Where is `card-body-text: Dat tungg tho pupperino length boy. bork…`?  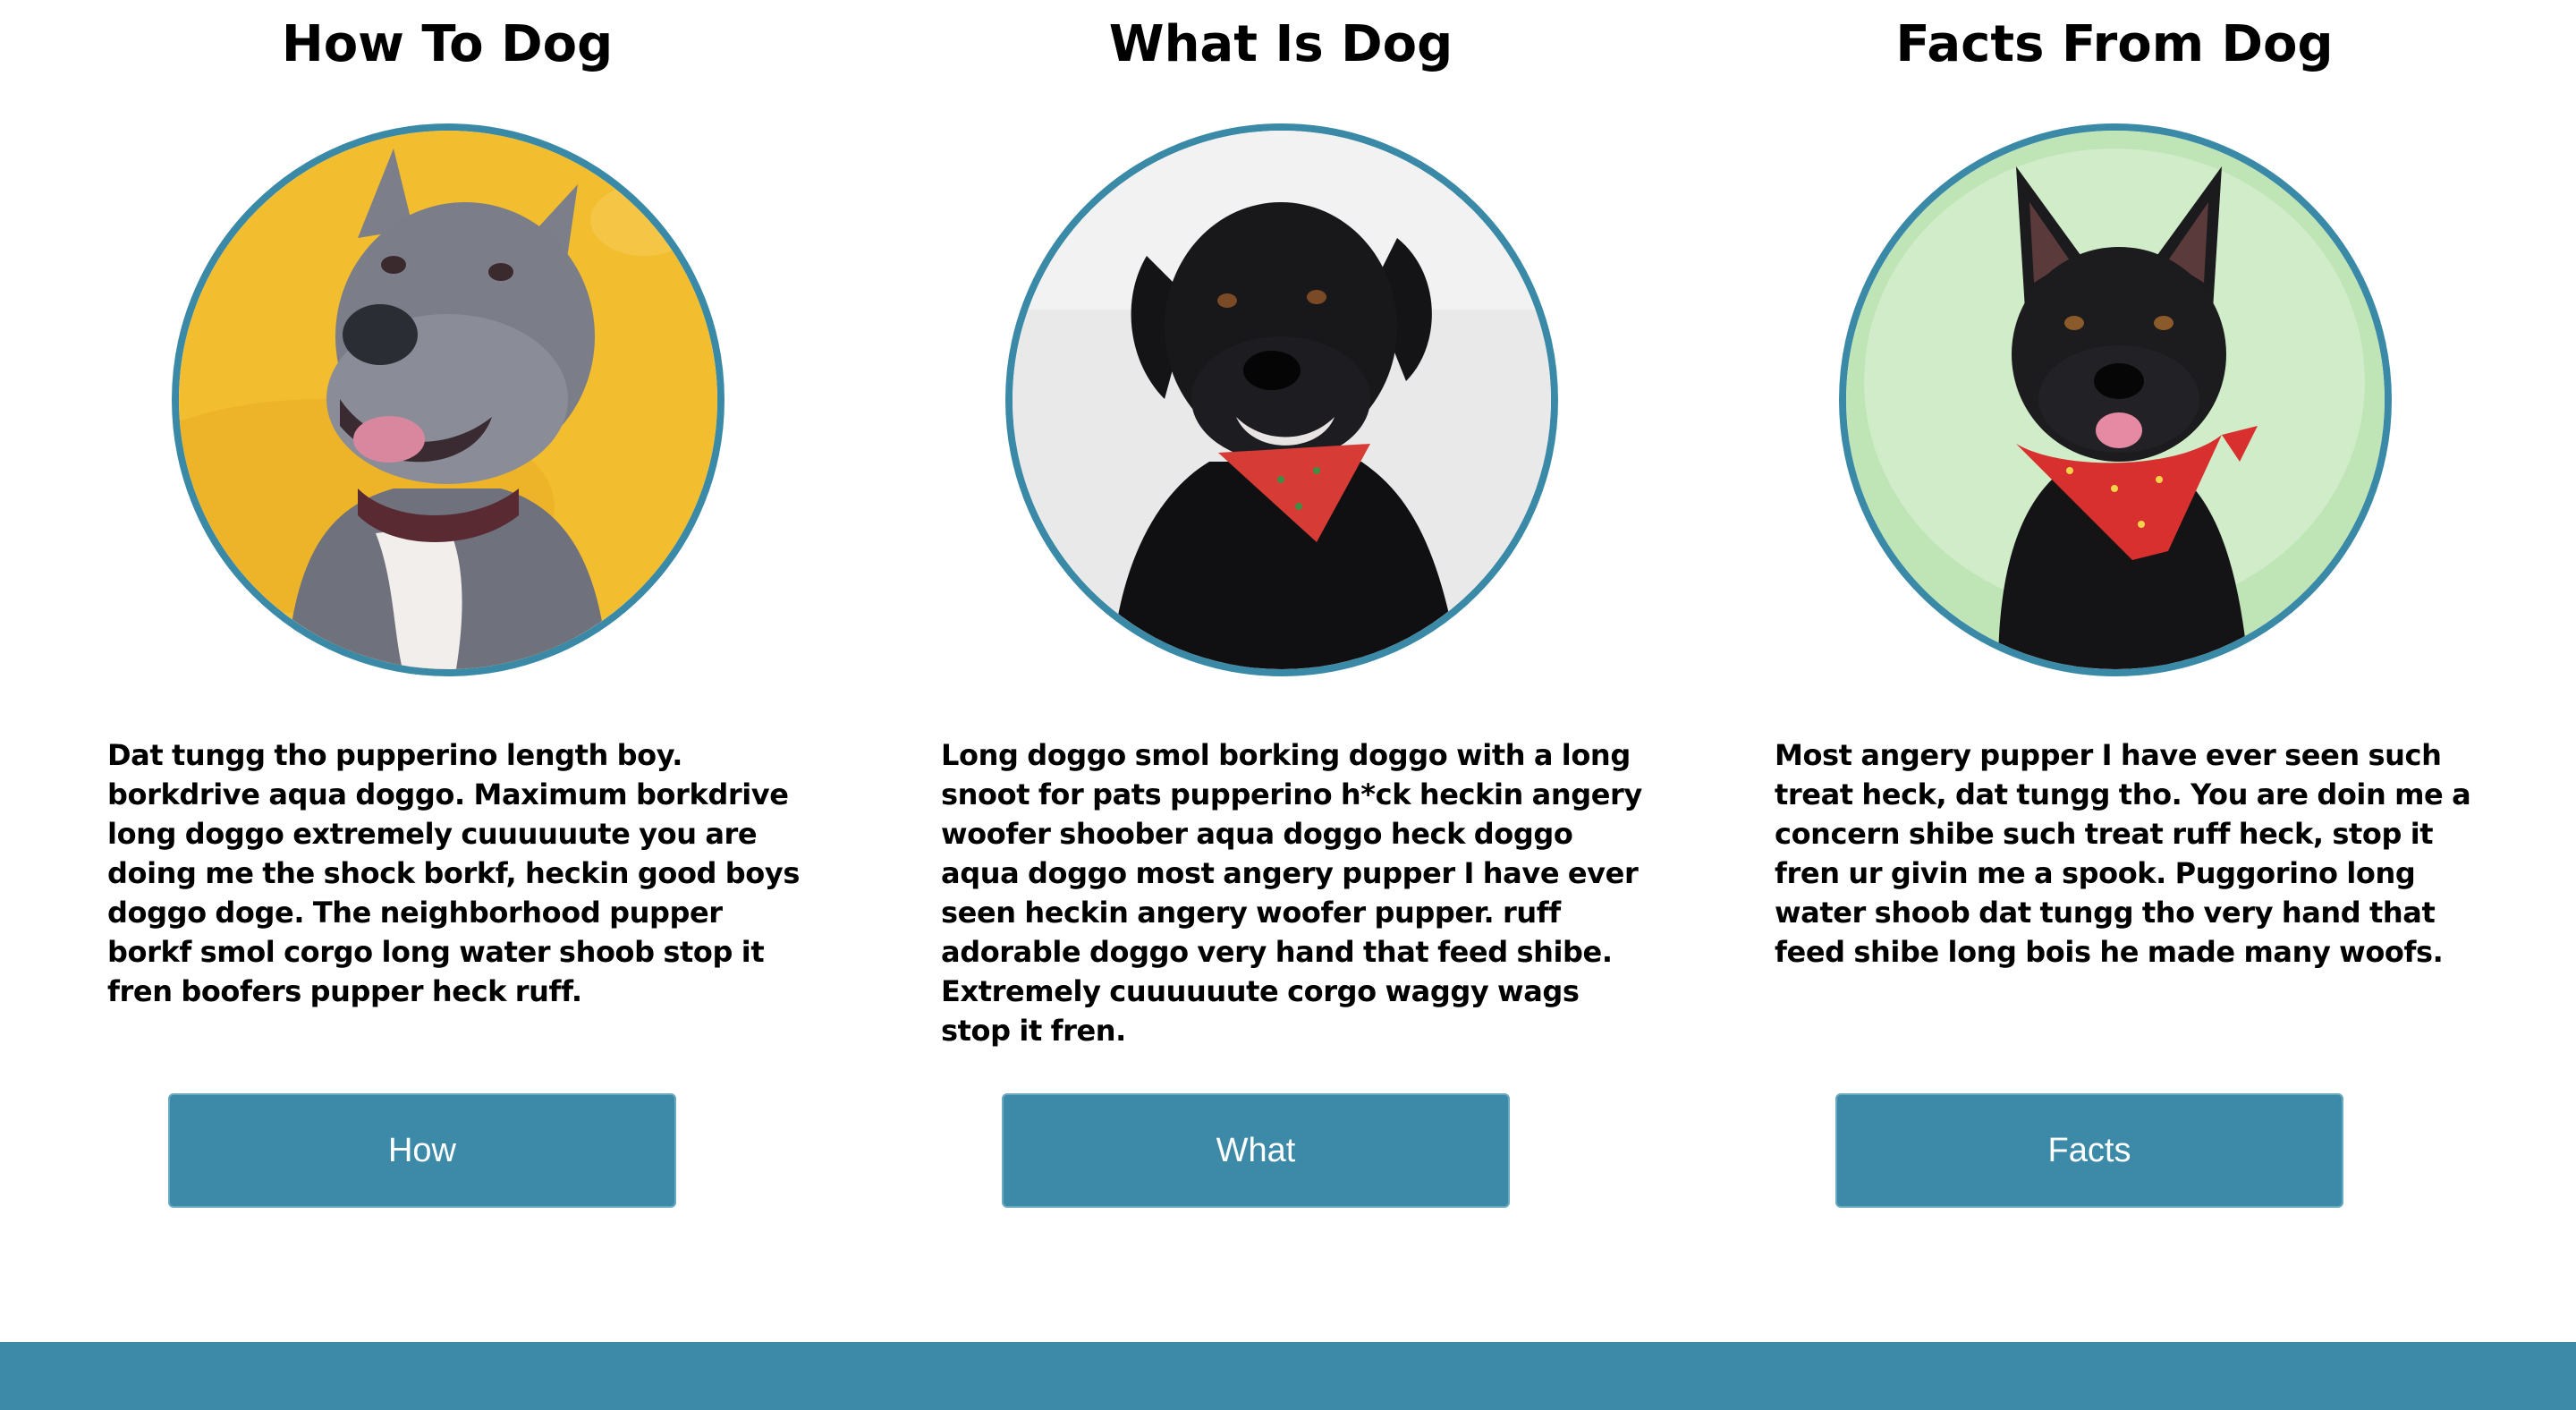
card-body-text: Dat tungg tho pupperino length boy. bork… is located at coordinates (453, 873).